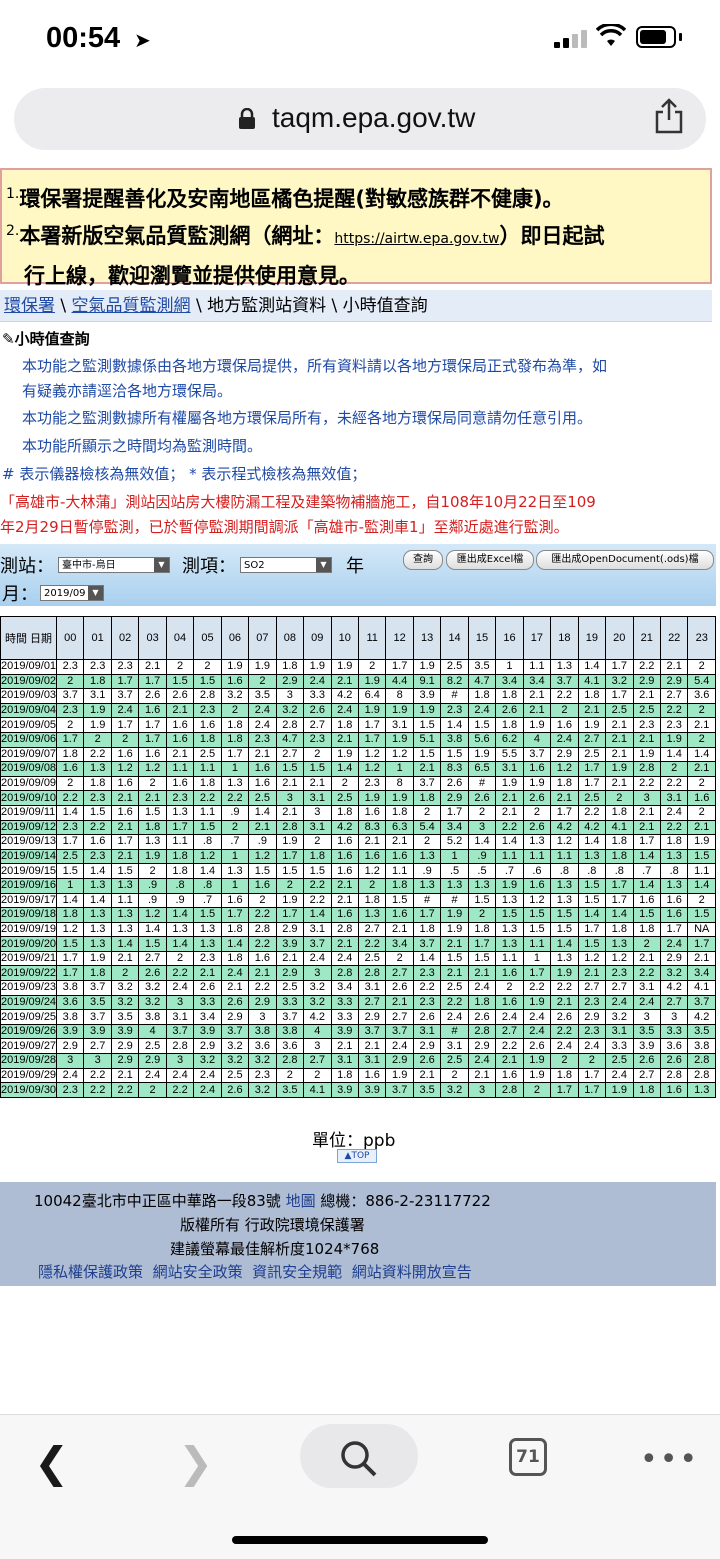 Image resolution: width=720 pixels, height=1559 pixels. What do you see at coordinates (537, 871) in the screenshot?
I see `hourly-value: .6` at bounding box center [537, 871].